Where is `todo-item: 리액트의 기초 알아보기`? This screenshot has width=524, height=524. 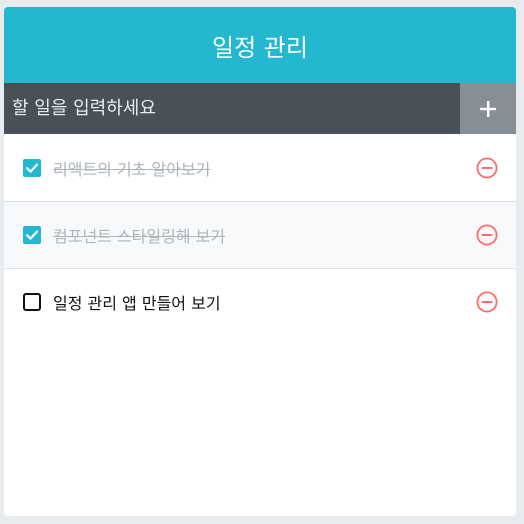 todo-item: 리액트의 기초 알아보기 is located at coordinates (260, 167).